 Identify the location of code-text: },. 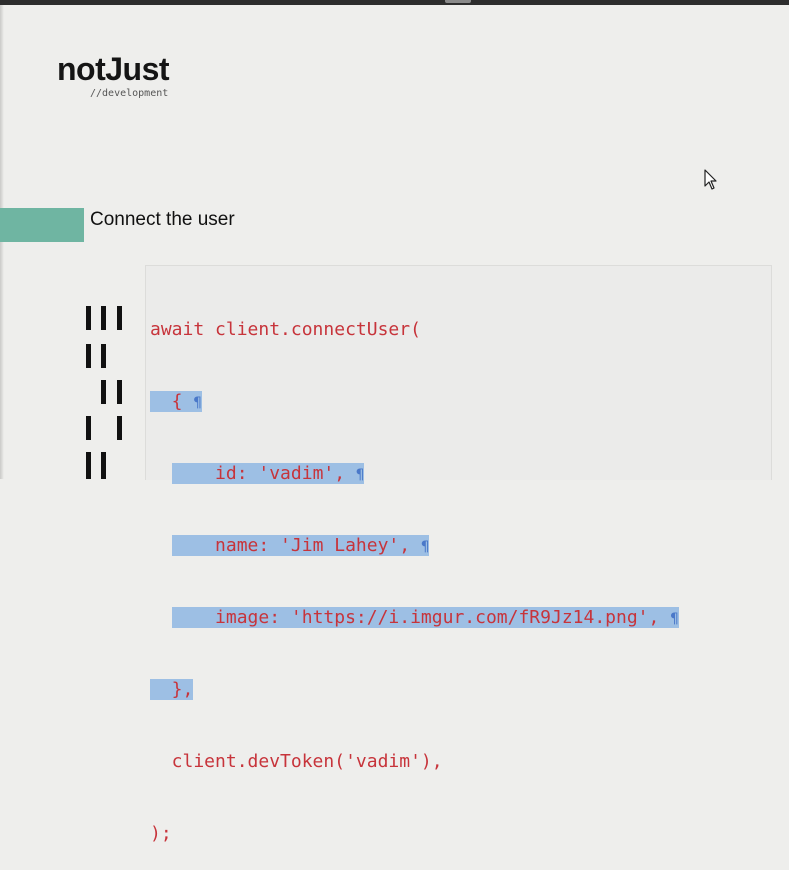
(172, 689).